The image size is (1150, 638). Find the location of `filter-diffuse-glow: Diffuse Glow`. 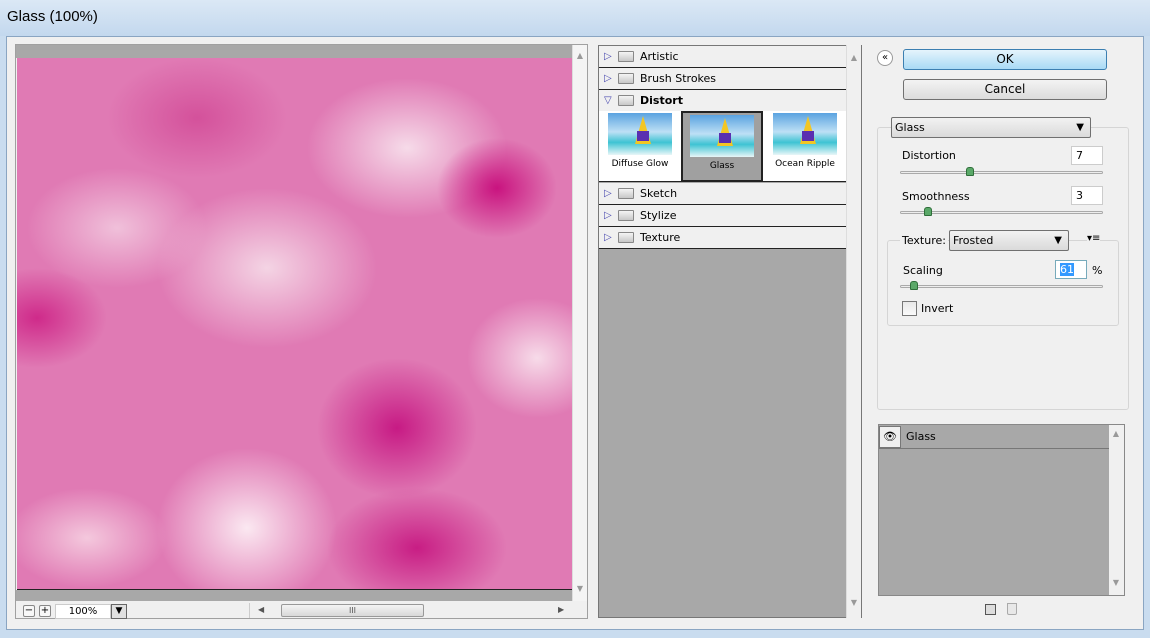

filter-diffuse-glow: Diffuse Glow is located at coordinates (640, 146).